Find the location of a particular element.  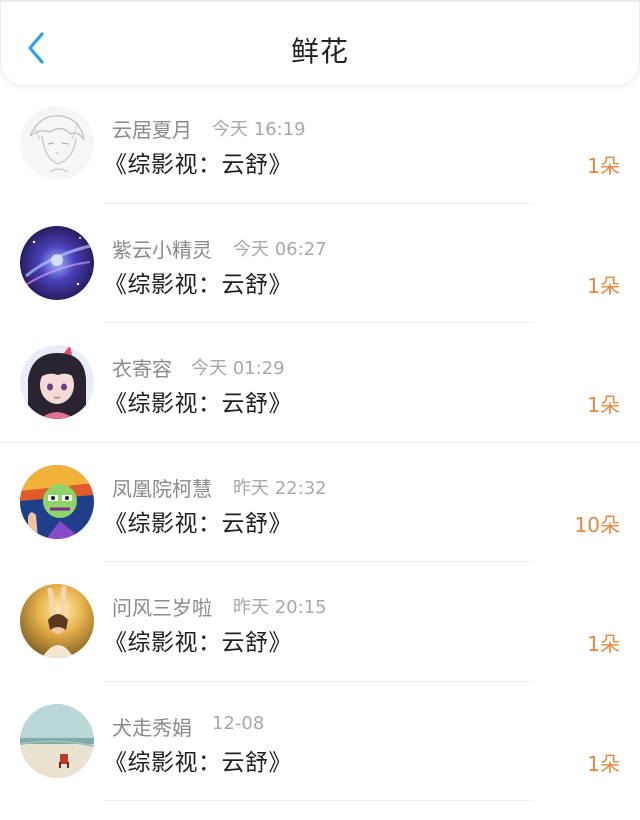

nav-header: 鲜花 is located at coordinates (320, 43).